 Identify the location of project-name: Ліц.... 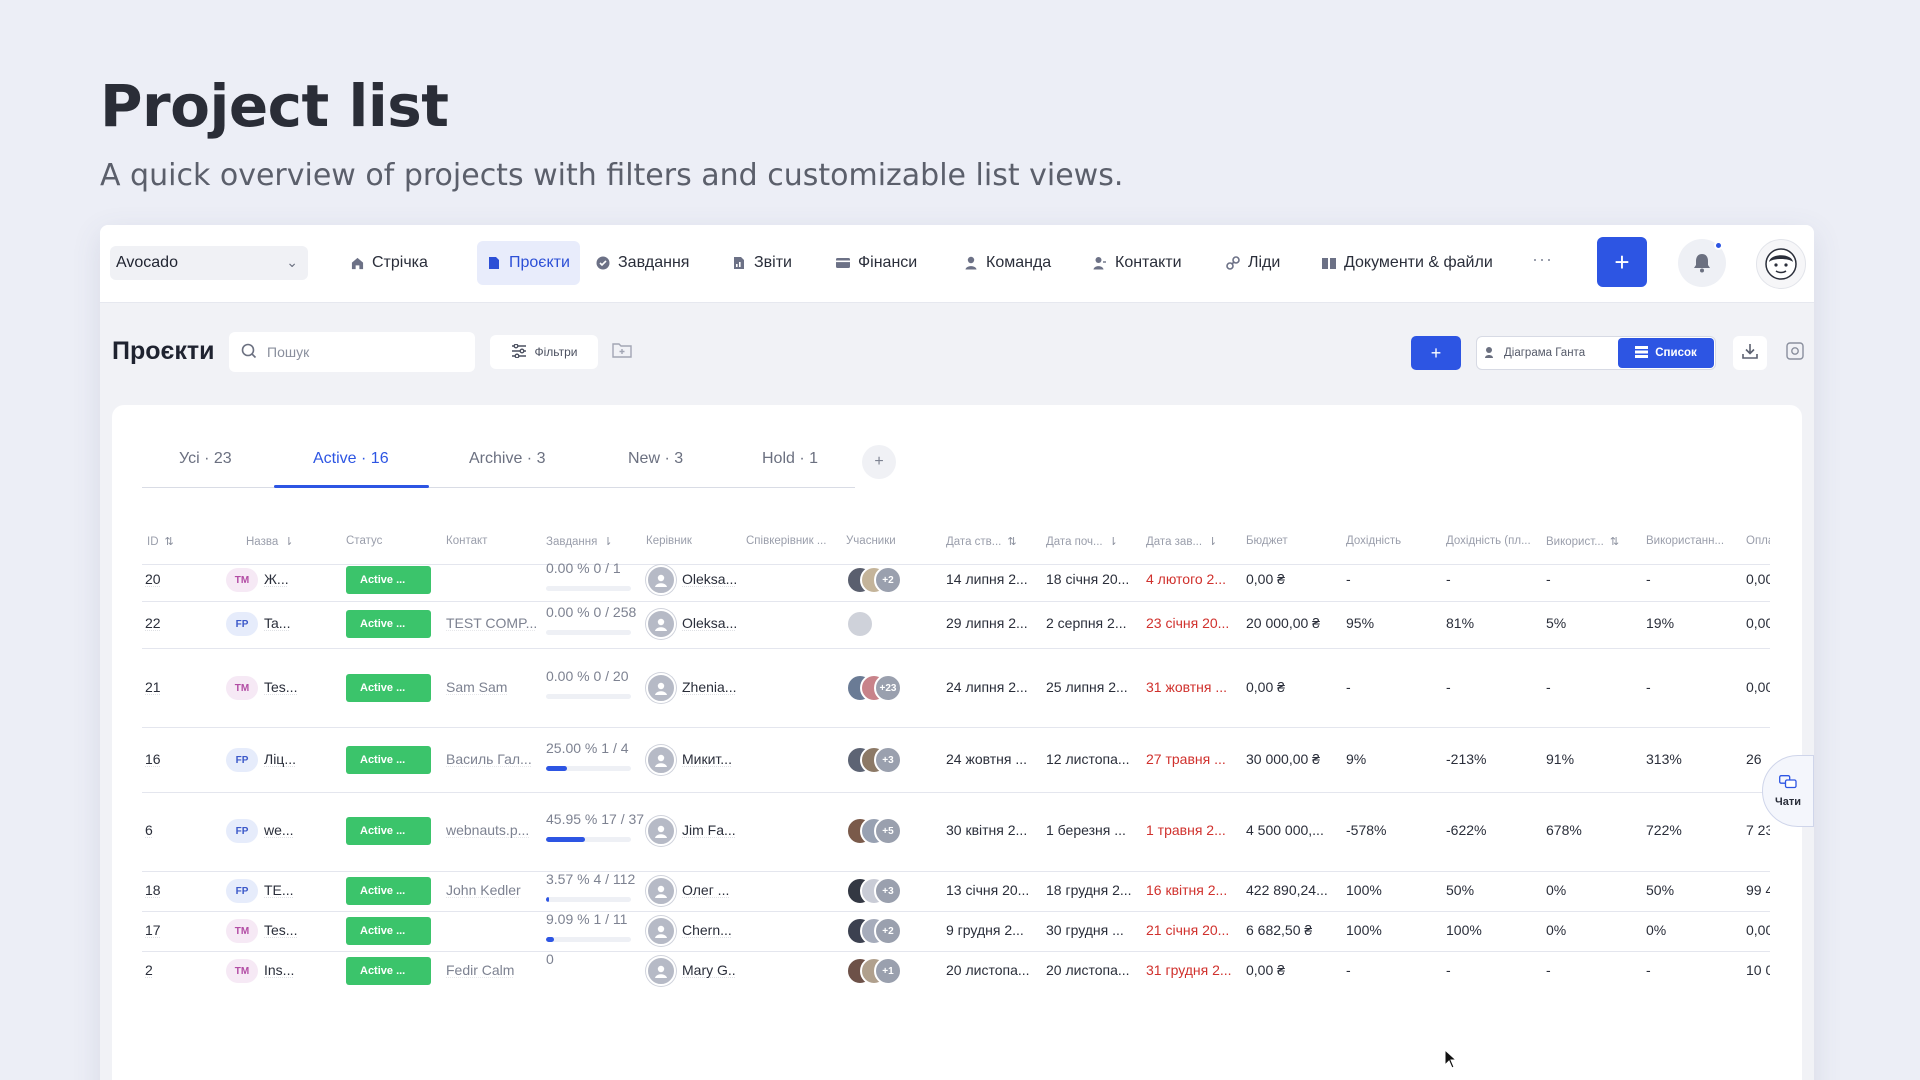
(280, 759).